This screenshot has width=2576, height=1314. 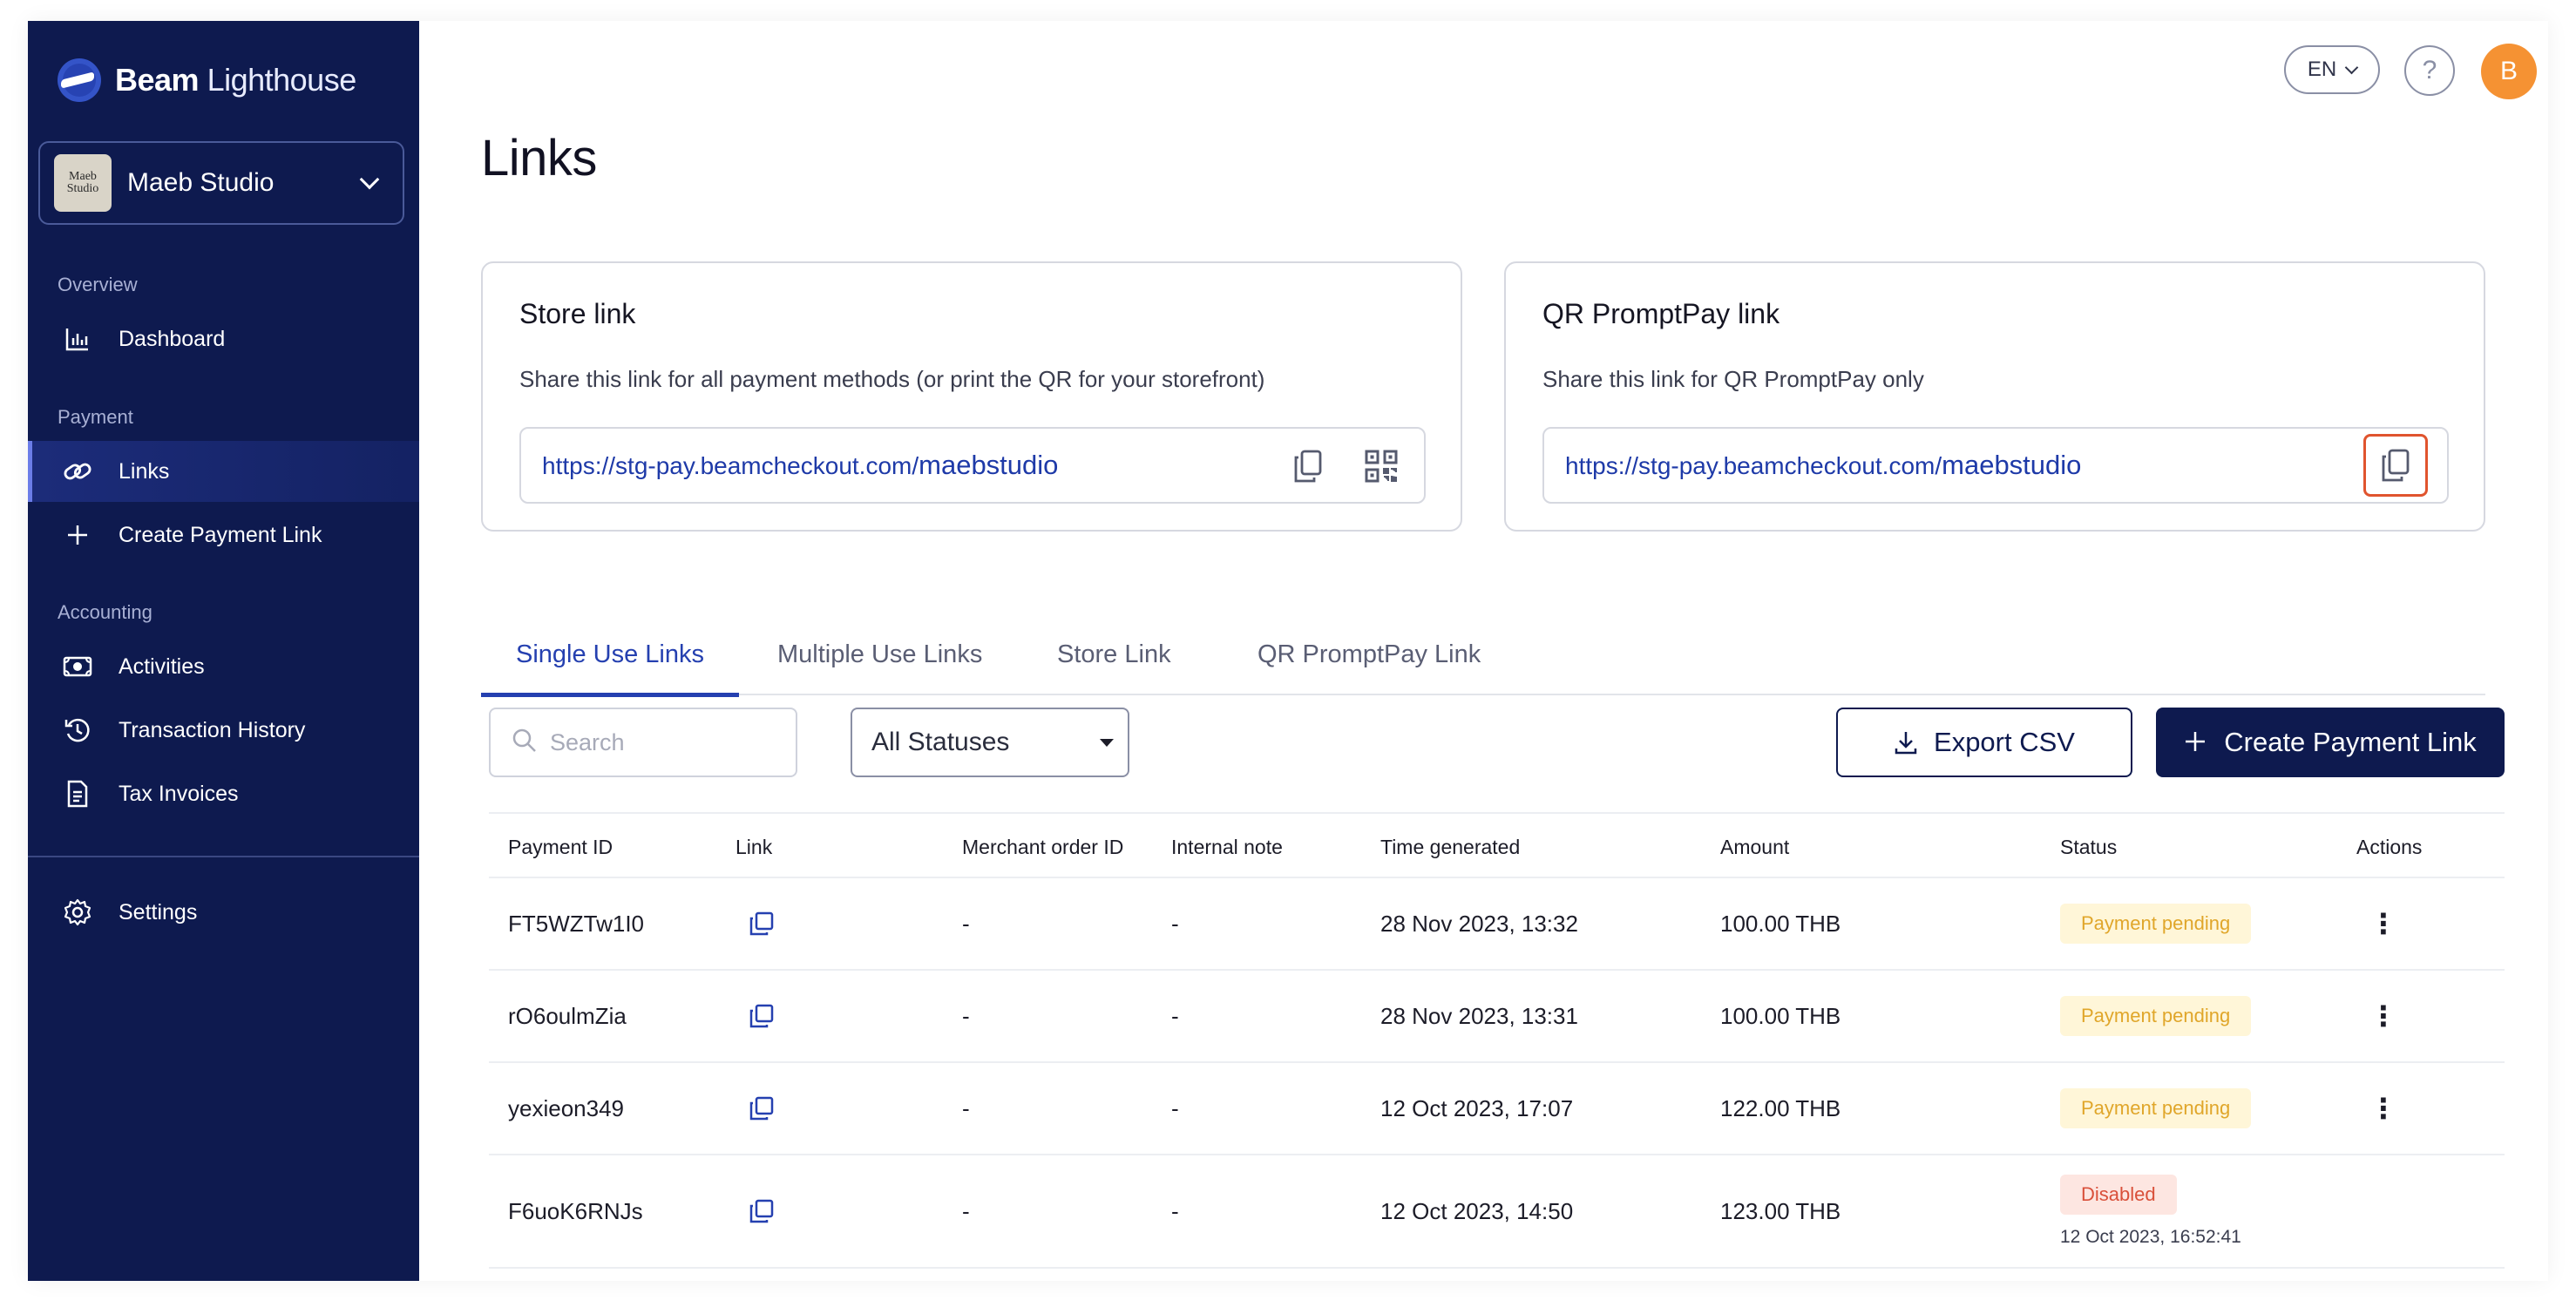 What do you see at coordinates (1477, 1210) in the screenshot?
I see `time-generated: 12 Oct 2023, 14:50` at bounding box center [1477, 1210].